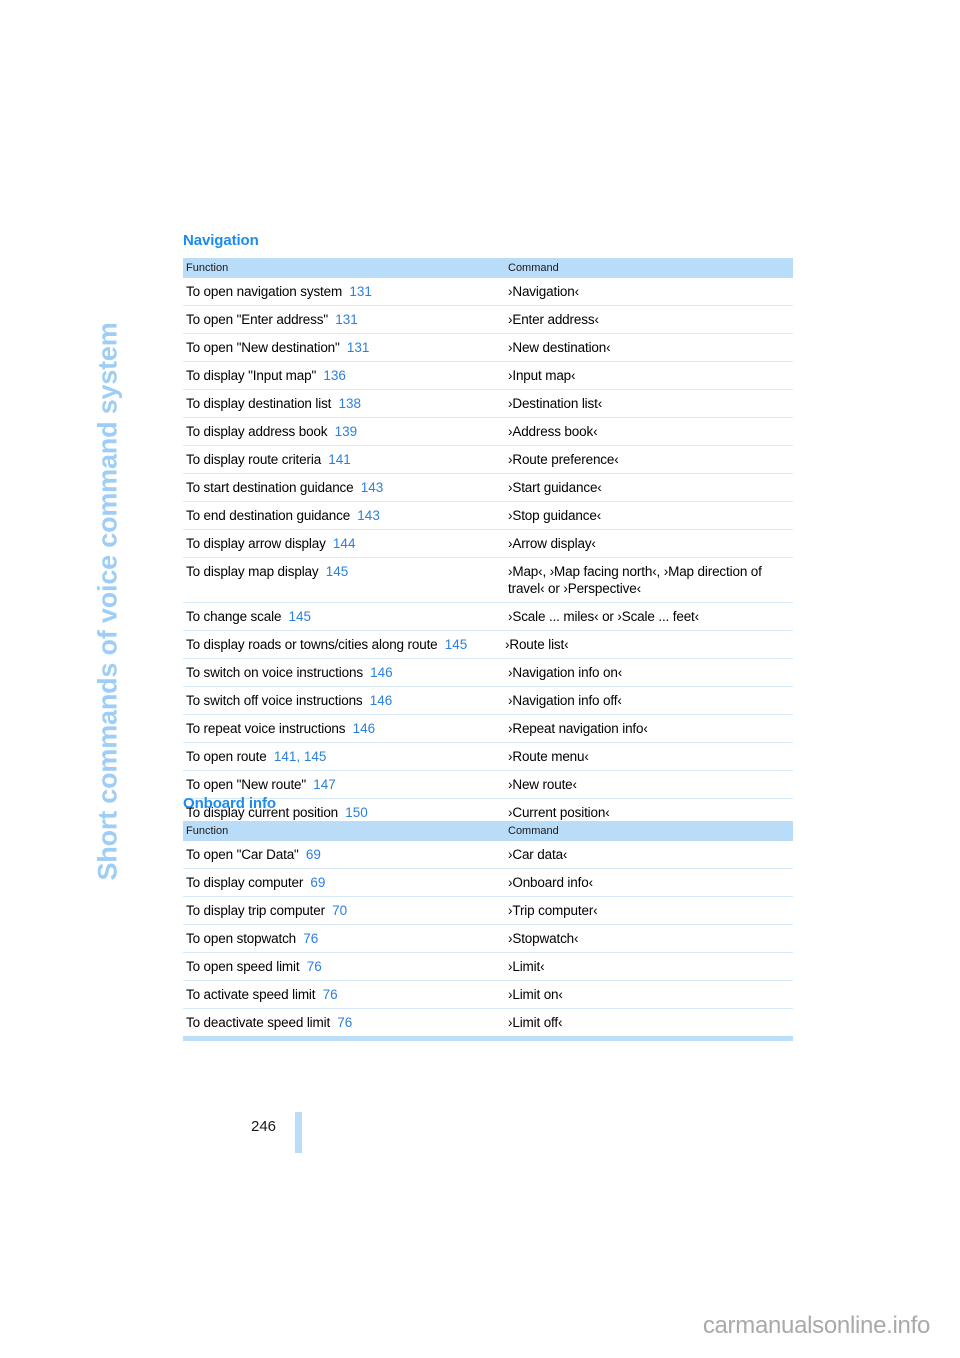 Image resolution: width=960 pixels, height=1358 pixels. Describe the element at coordinates (241, 938) in the screenshot. I see `function-label: To open stopwatch` at that location.